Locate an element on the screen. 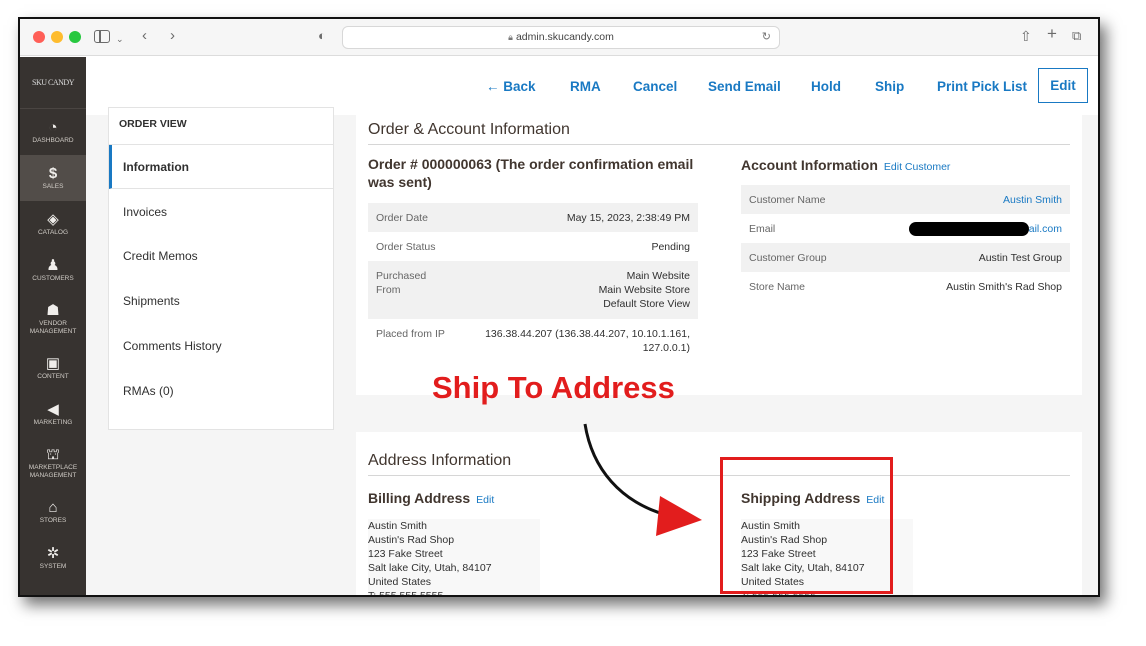 This screenshot has height=646, width=1146. section-title: Address Information is located at coordinates (440, 460).